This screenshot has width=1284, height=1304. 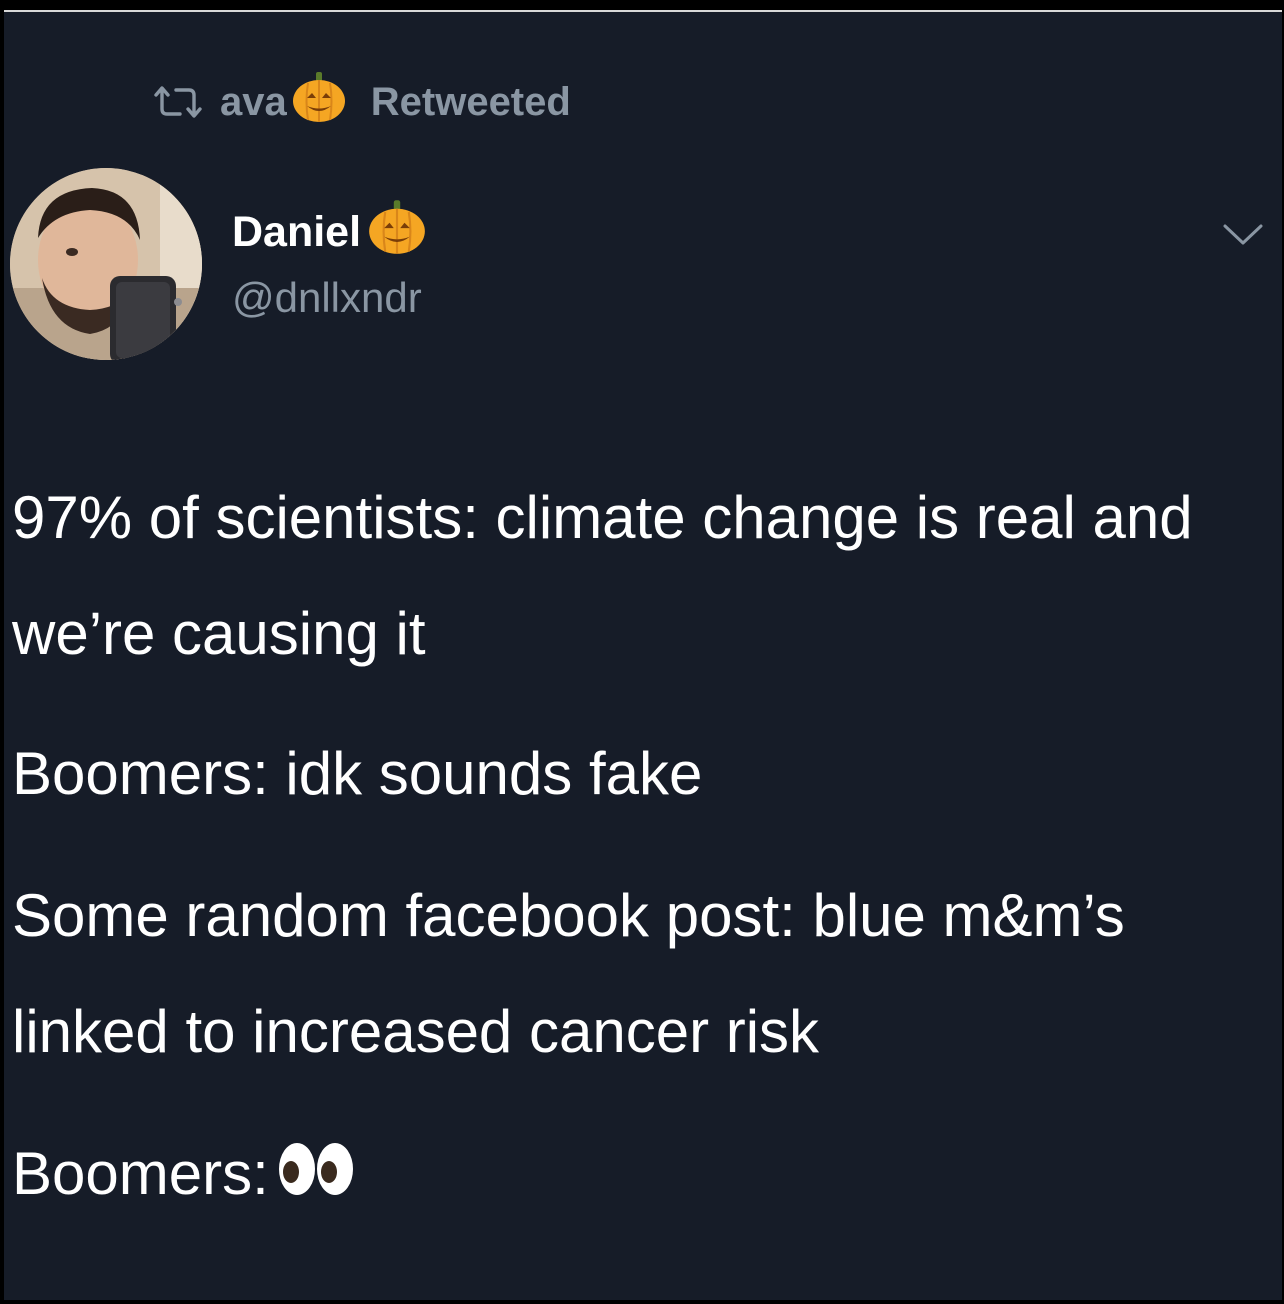 I want to click on author-name-row: Daniel, so click(x=329, y=230).